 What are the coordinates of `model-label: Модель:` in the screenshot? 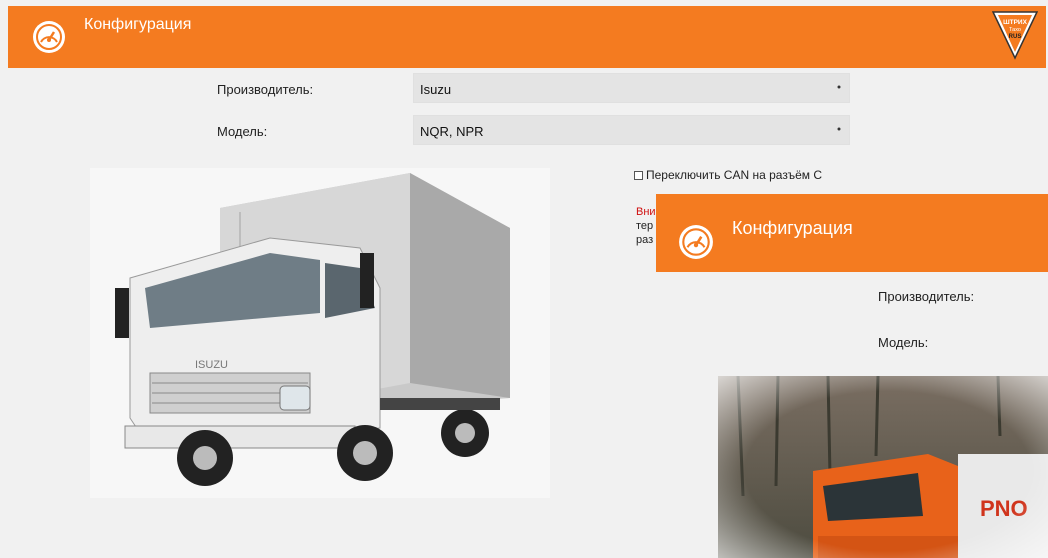 It's located at (242, 131).